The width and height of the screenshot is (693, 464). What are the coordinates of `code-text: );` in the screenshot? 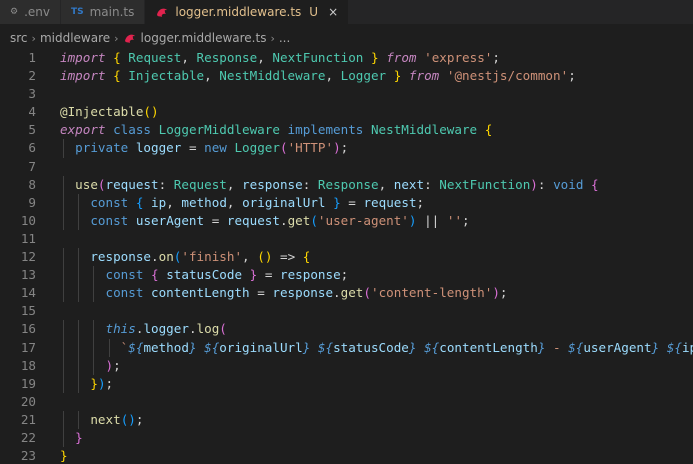 It's located at (113, 365).